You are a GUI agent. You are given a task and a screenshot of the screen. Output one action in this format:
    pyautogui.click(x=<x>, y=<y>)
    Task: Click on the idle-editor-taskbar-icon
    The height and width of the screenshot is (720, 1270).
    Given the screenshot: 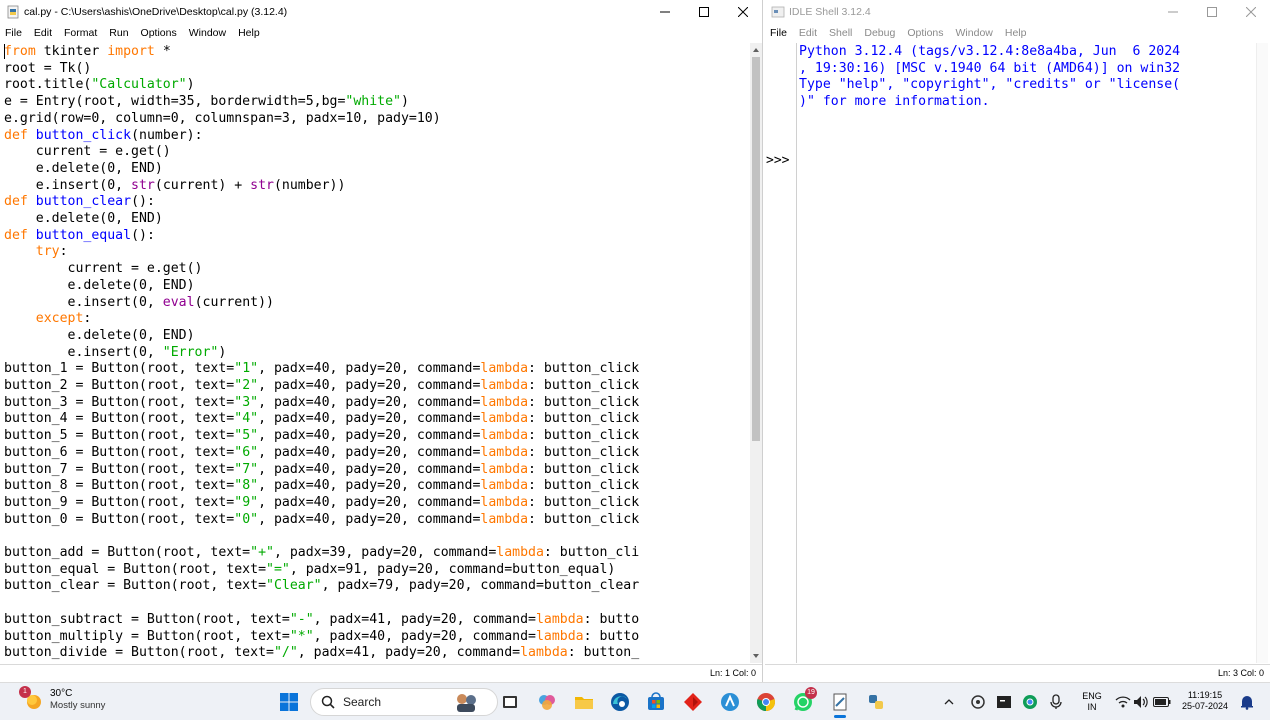 What is the action you would take?
    pyautogui.click(x=840, y=704)
    